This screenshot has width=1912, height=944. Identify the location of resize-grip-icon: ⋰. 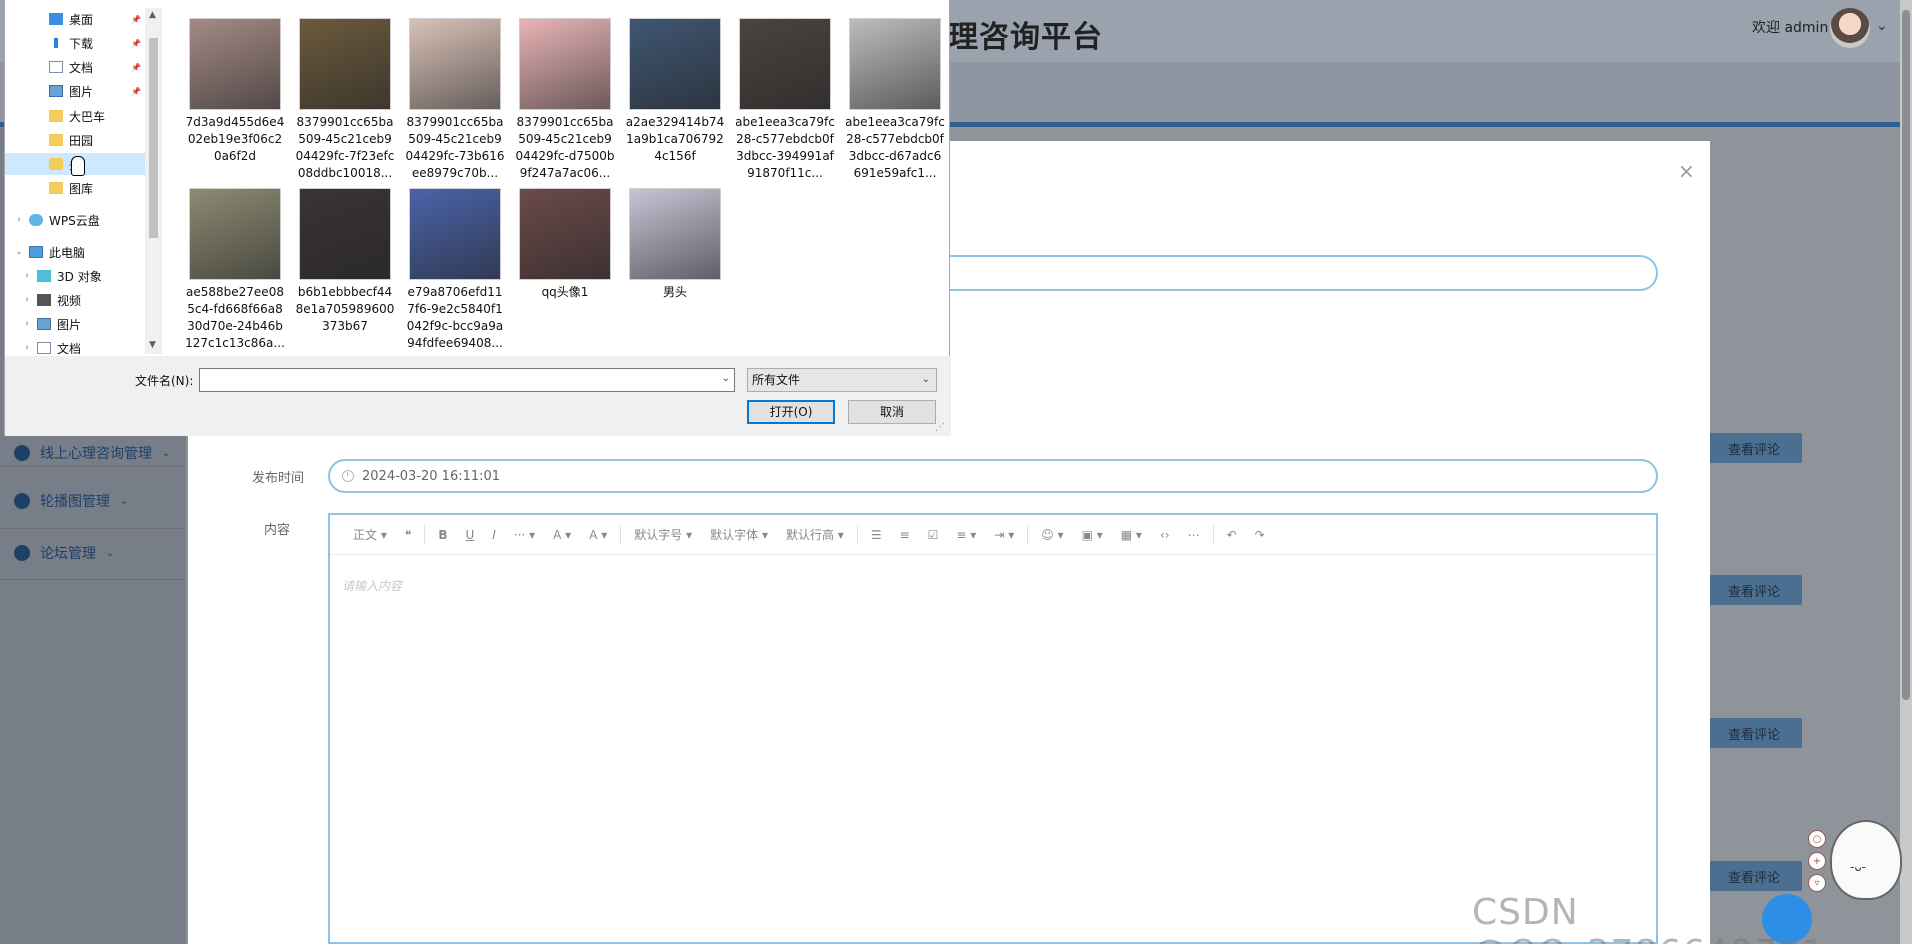
(940, 427).